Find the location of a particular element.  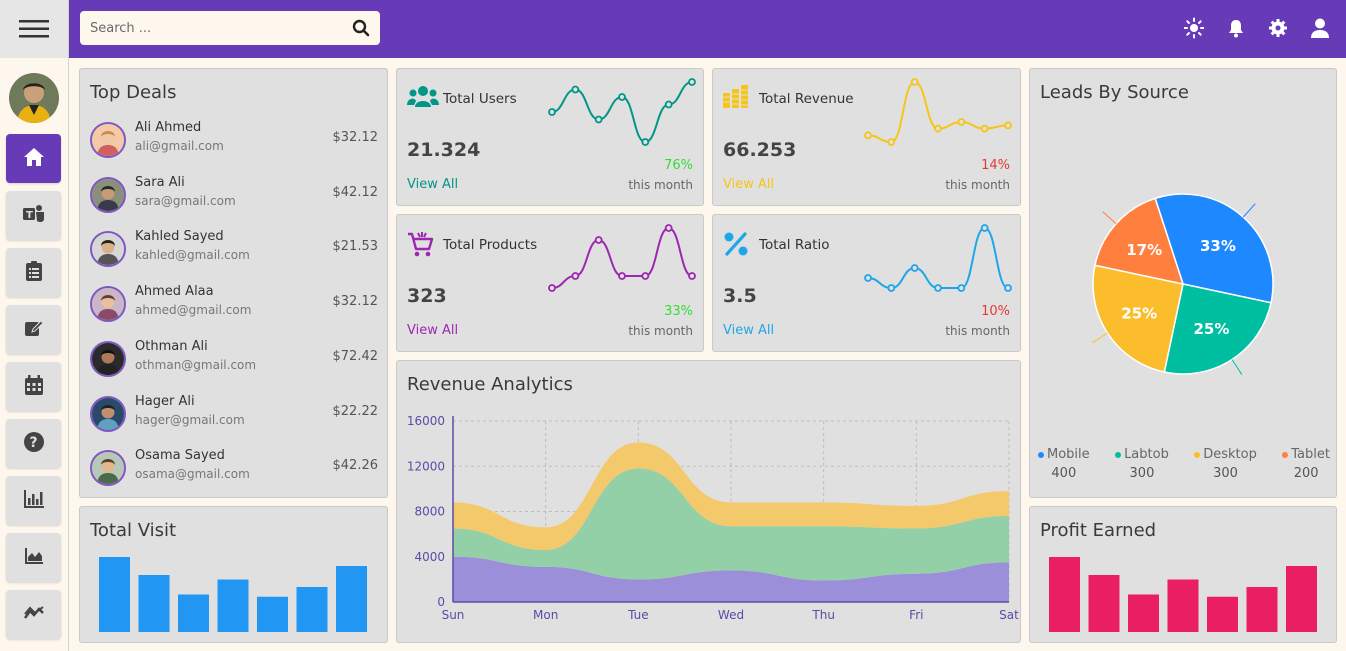

sidebar-item-edit is located at coordinates (33, 329).